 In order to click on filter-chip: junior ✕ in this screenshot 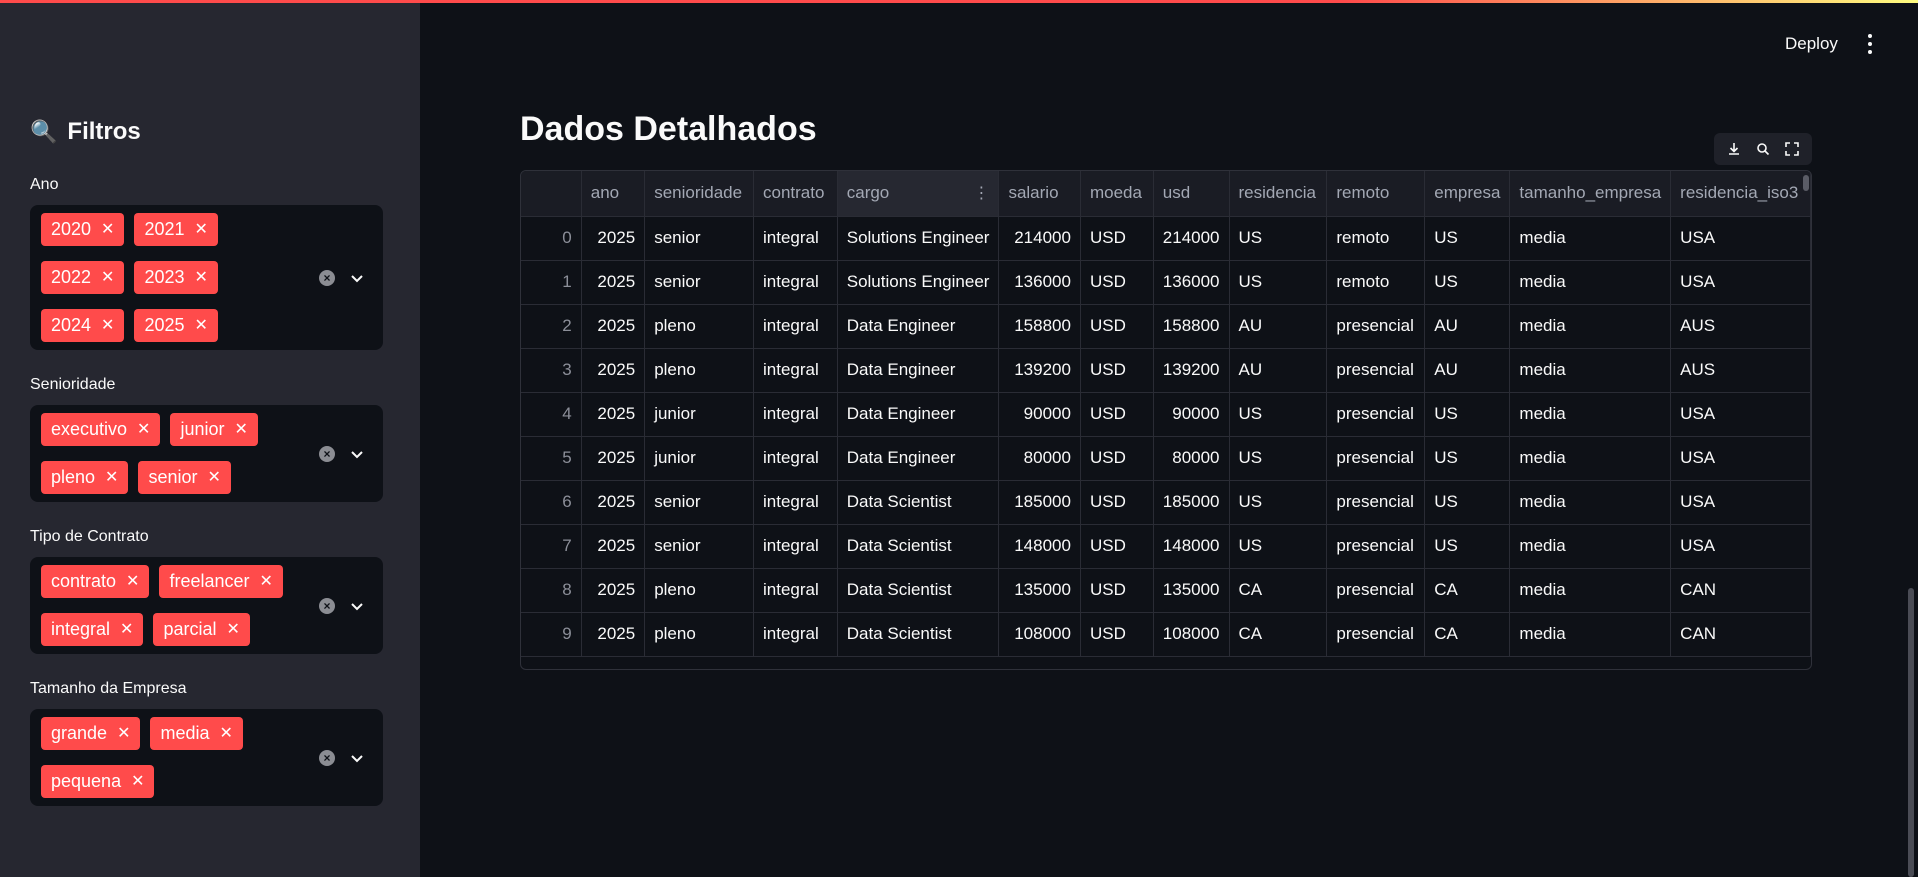, I will do `click(214, 429)`.